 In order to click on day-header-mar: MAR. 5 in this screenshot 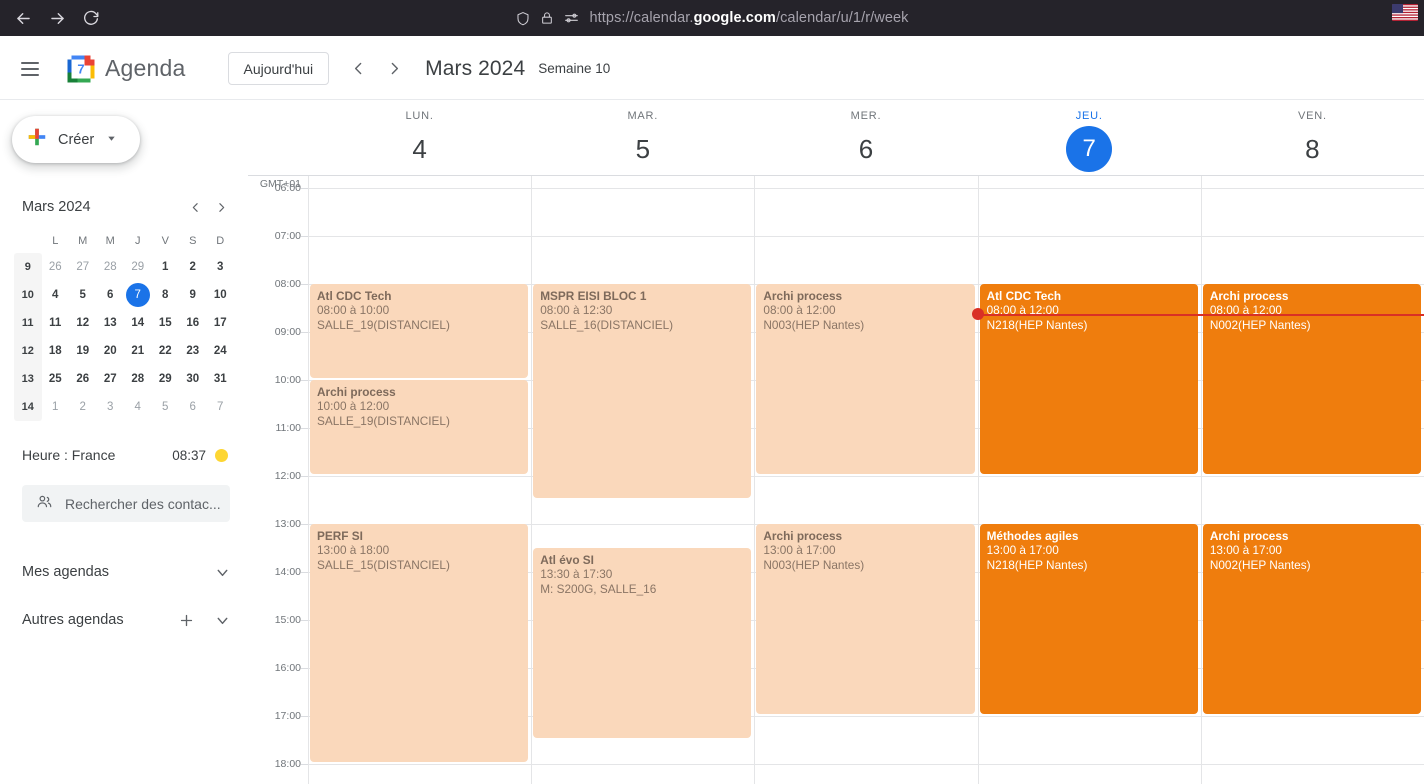, I will do `click(642, 137)`.